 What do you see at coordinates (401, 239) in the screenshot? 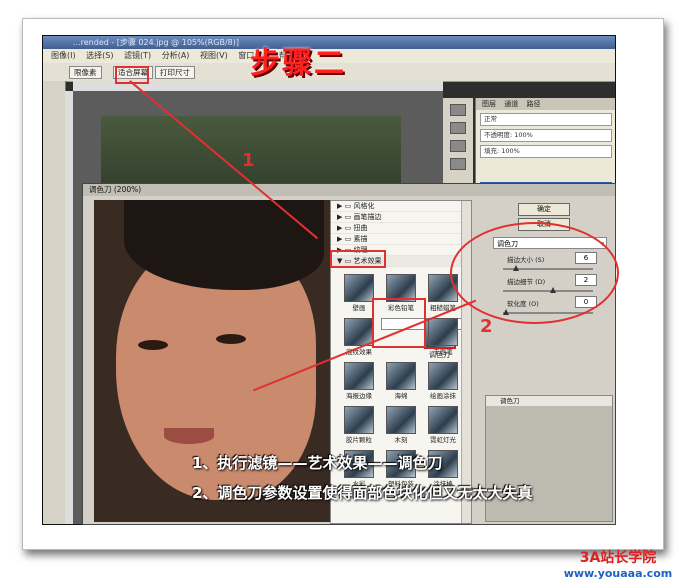
I see `folder-sketch: ▶ ▭ 素描` at bounding box center [401, 239].